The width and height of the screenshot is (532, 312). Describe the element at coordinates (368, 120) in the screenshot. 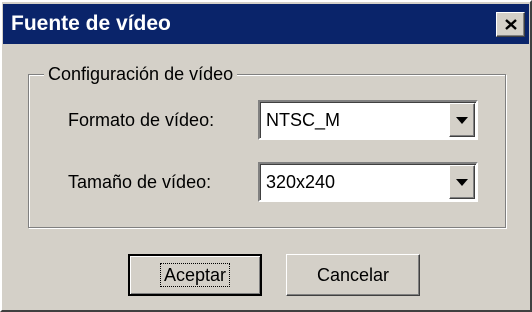

I see `format-select: NTSC_M` at that location.